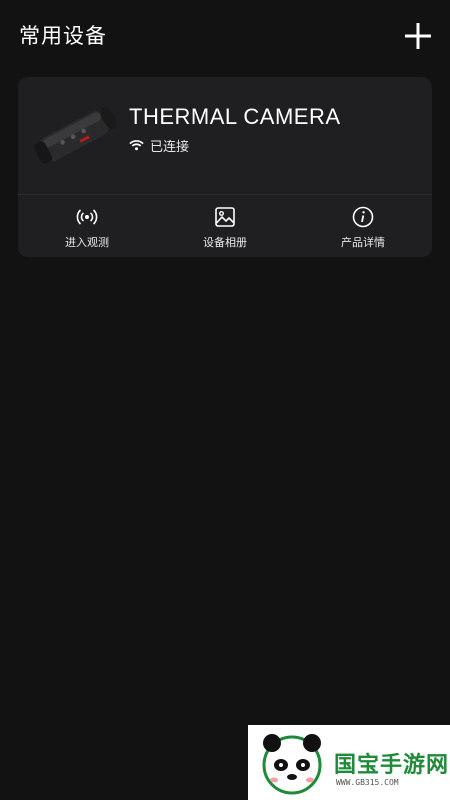  I want to click on device-actions: 进入观测 设备相册 产品详情, so click(225, 226).